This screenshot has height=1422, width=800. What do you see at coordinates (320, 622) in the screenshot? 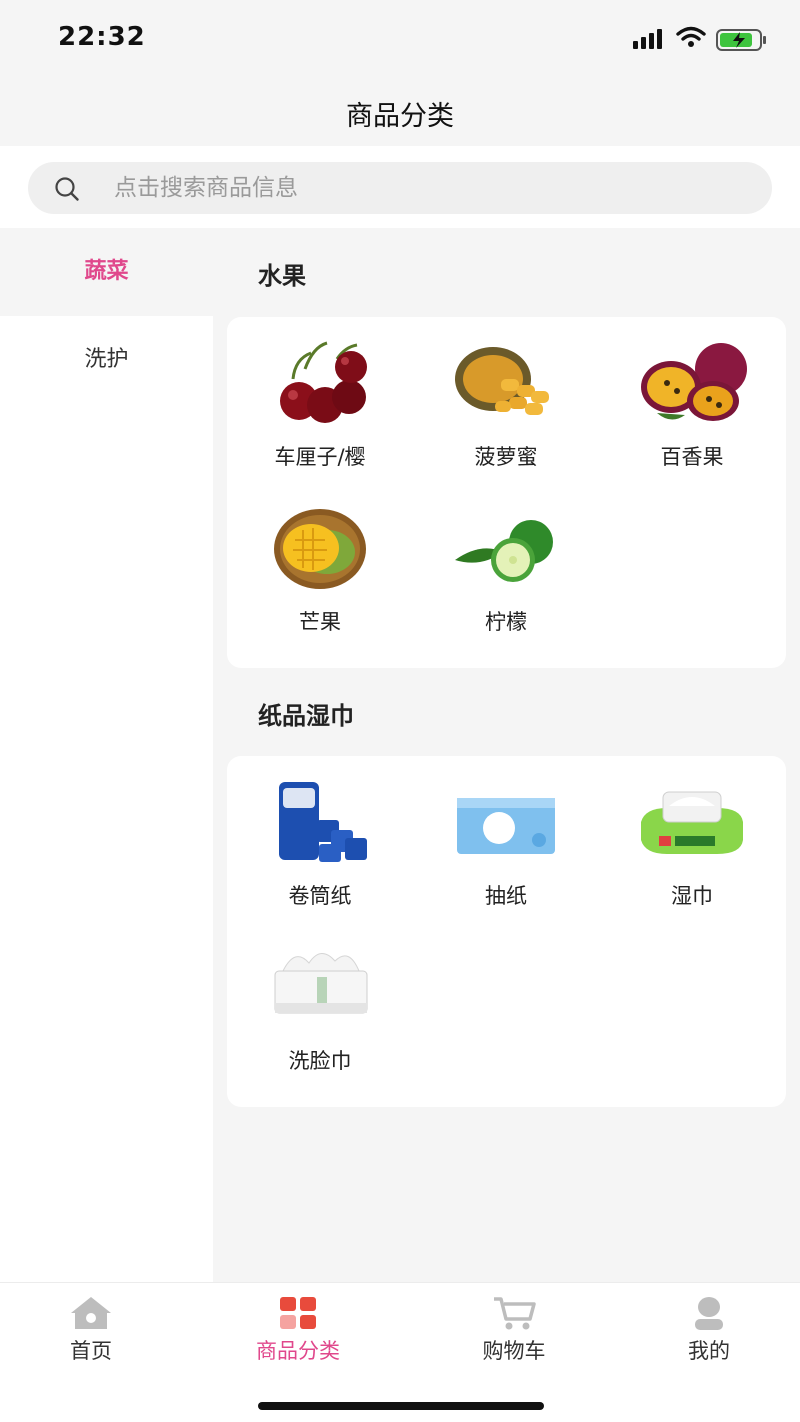
I see `product-label: 芒果` at bounding box center [320, 622].